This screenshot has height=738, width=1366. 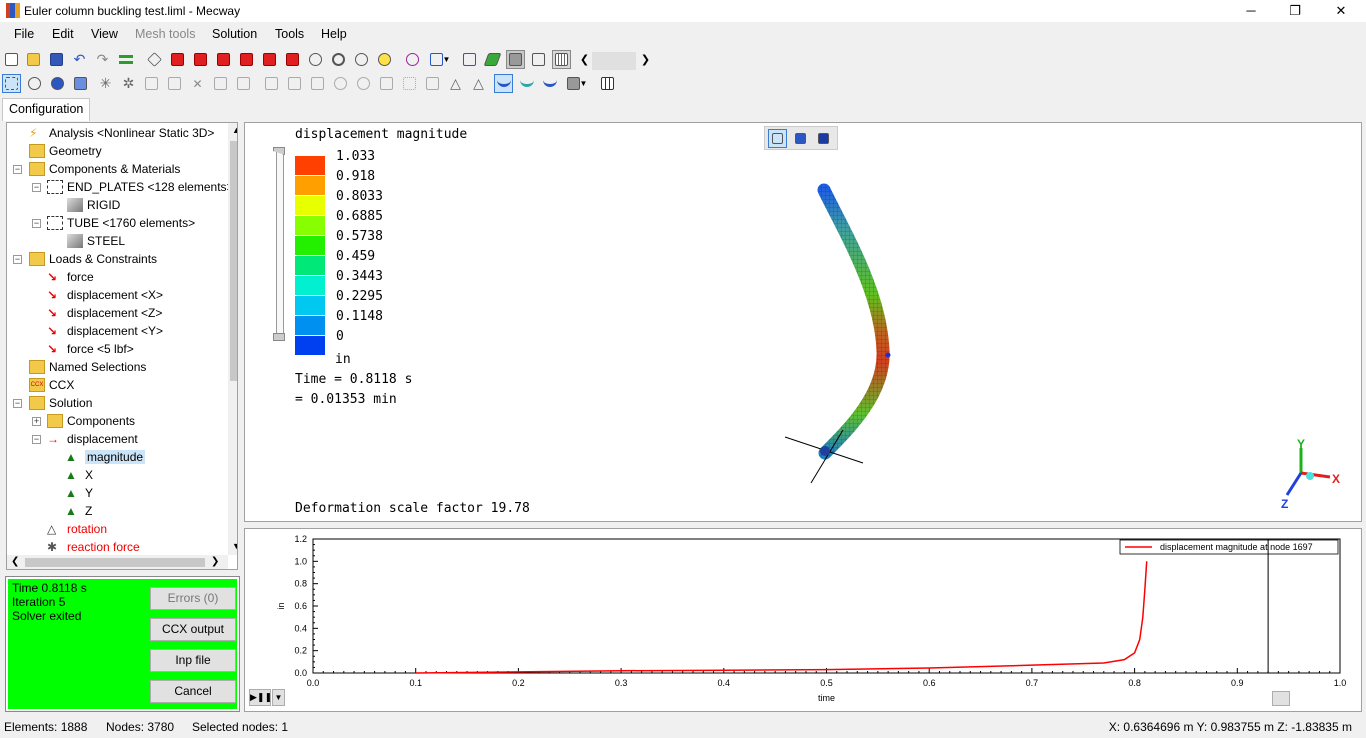 What do you see at coordinates (246, 59) in the screenshot?
I see `view-right-icon` at bounding box center [246, 59].